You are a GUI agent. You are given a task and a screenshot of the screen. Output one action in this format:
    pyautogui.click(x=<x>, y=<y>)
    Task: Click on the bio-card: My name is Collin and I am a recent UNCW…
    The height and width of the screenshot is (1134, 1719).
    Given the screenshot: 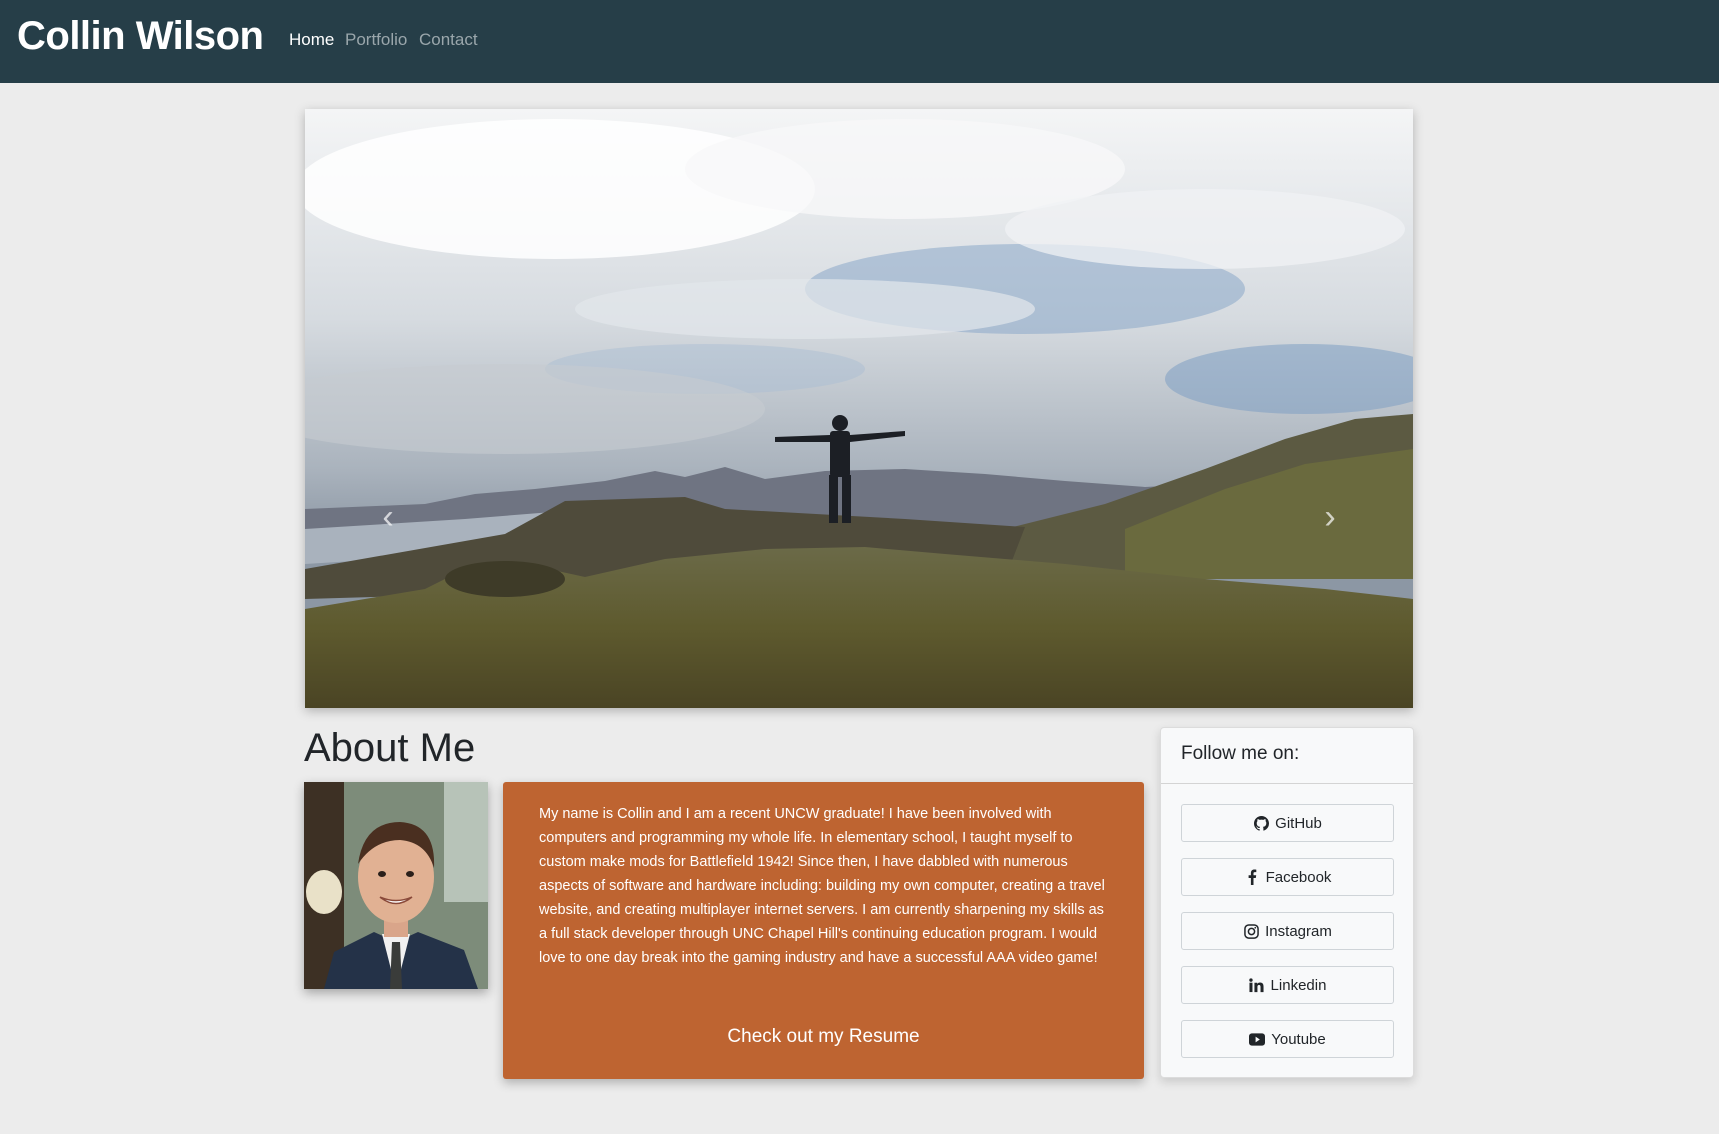 What is the action you would take?
    pyautogui.click(x=823, y=930)
    